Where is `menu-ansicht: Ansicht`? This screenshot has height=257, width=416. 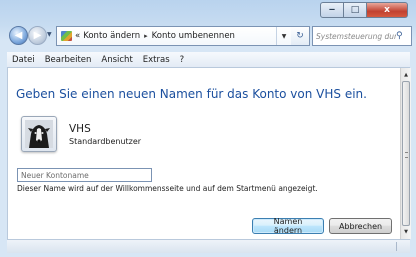
menu-ansicht: Ansicht is located at coordinates (116, 60).